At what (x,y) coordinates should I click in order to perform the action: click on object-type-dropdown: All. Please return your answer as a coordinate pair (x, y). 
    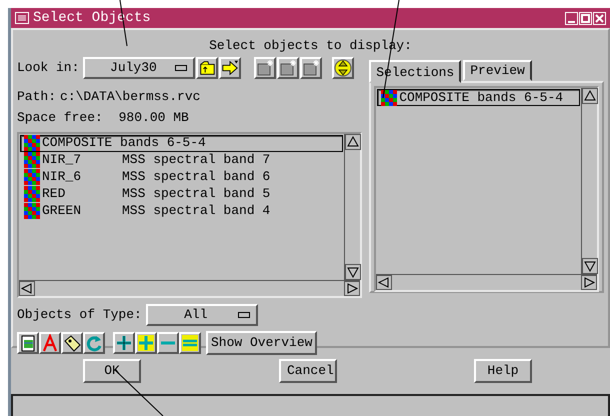
    Looking at the image, I should click on (202, 315).